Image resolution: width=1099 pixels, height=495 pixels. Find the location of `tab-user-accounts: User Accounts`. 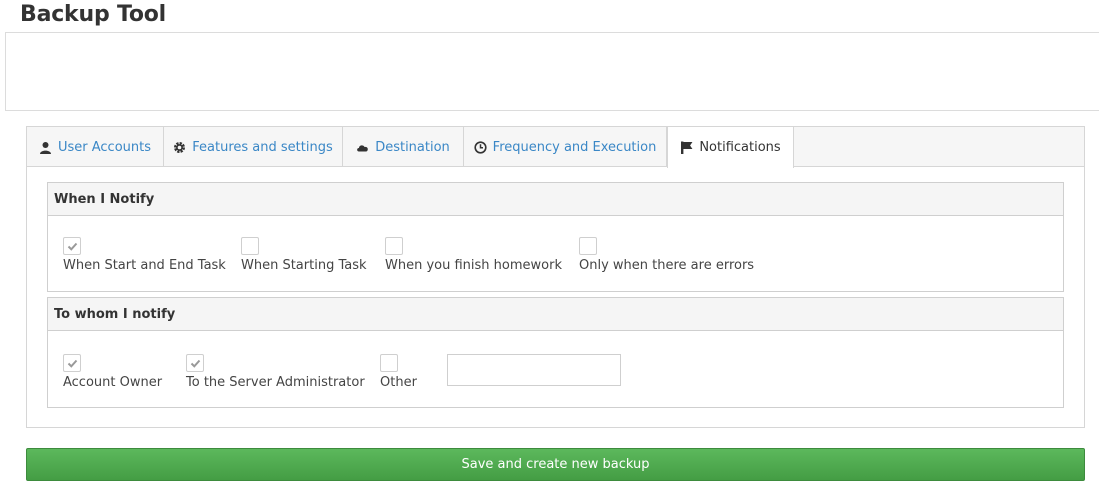

tab-user-accounts: User Accounts is located at coordinates (95, 147).